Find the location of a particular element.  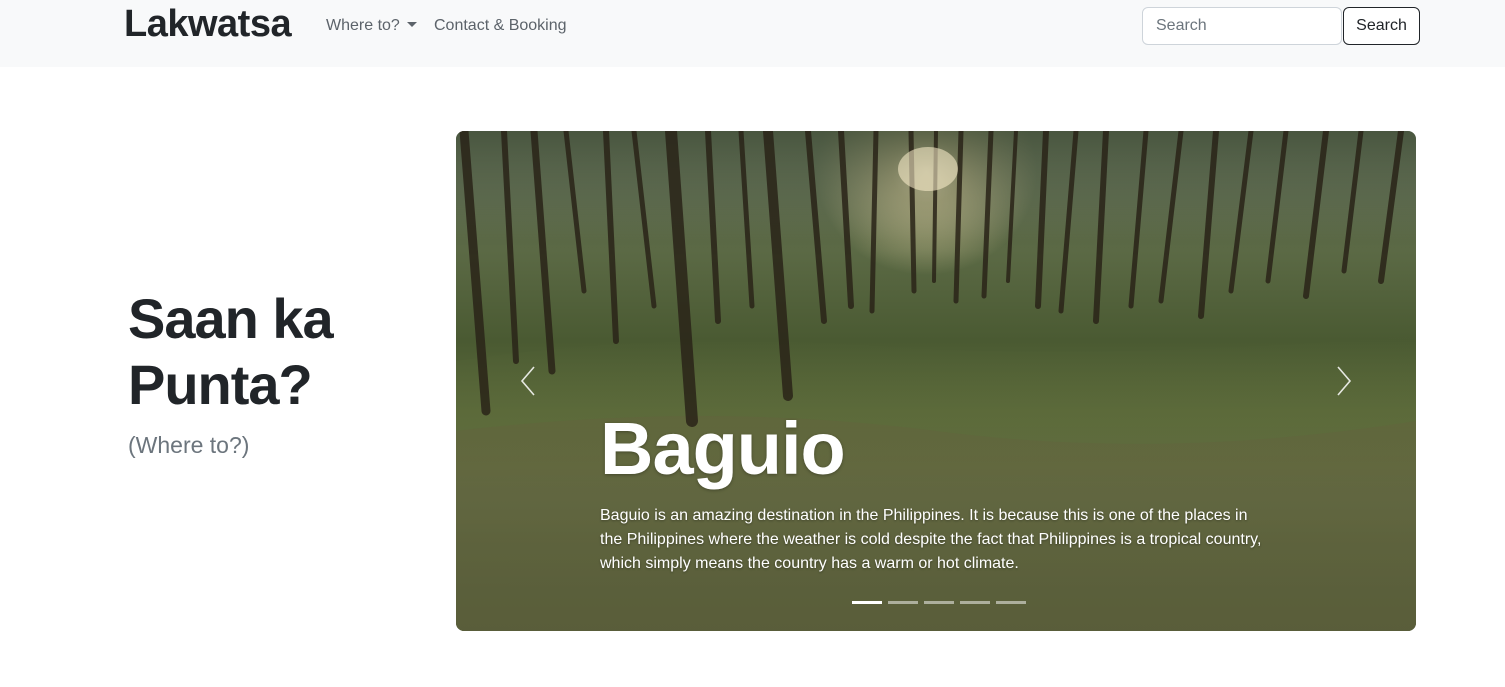

carousel-prev-button is located at coordinates (528, 381).